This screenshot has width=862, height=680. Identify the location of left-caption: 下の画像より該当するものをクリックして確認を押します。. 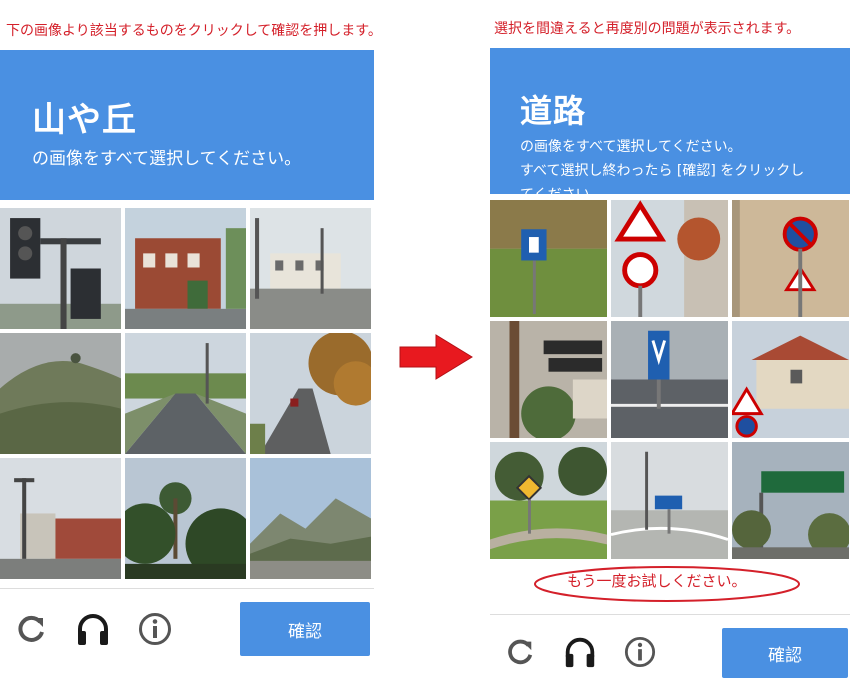
(194, 31).